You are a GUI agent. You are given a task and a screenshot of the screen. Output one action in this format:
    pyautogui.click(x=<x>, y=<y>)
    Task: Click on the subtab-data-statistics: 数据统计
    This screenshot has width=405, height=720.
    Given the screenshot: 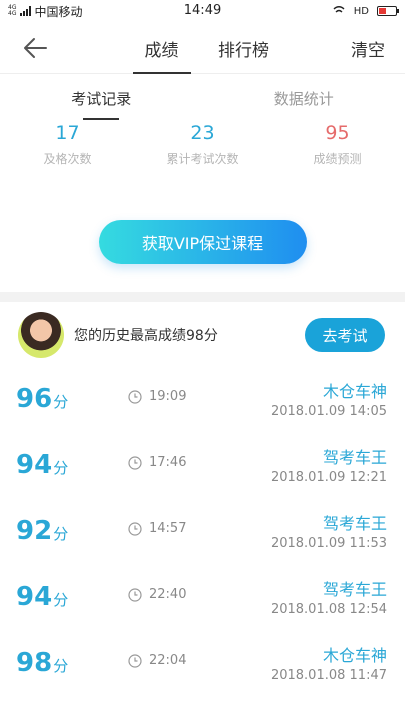 What is the action you would take?
    pyautogui.click(x=304, y=97)
    